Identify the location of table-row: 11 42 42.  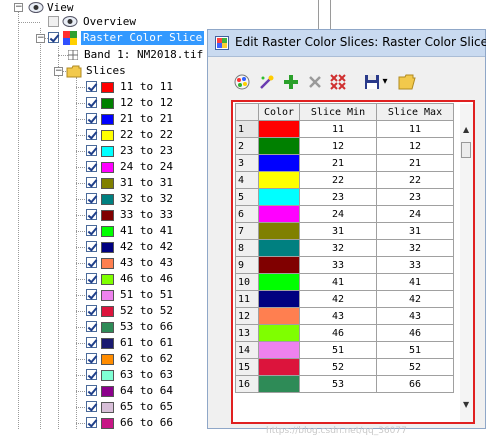
(344, 299).